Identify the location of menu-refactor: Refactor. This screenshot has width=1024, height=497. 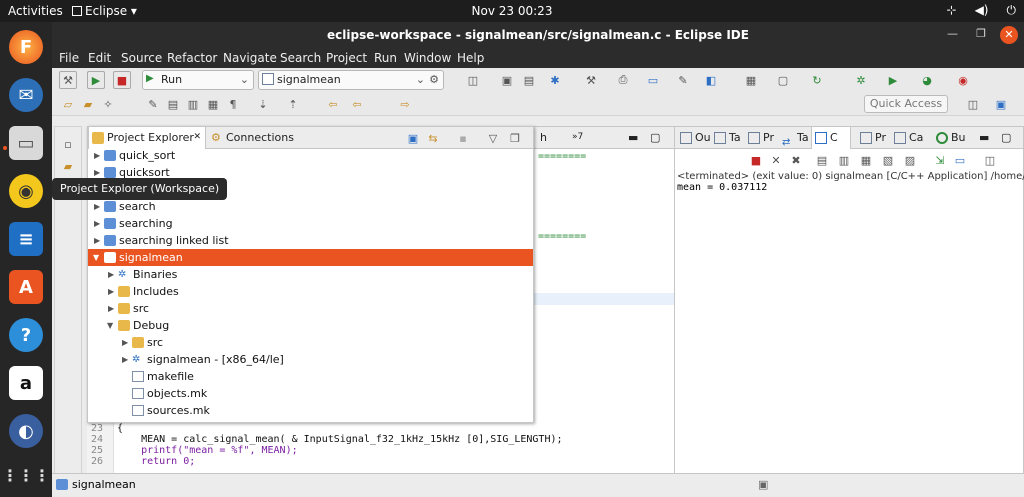
(192, 58).